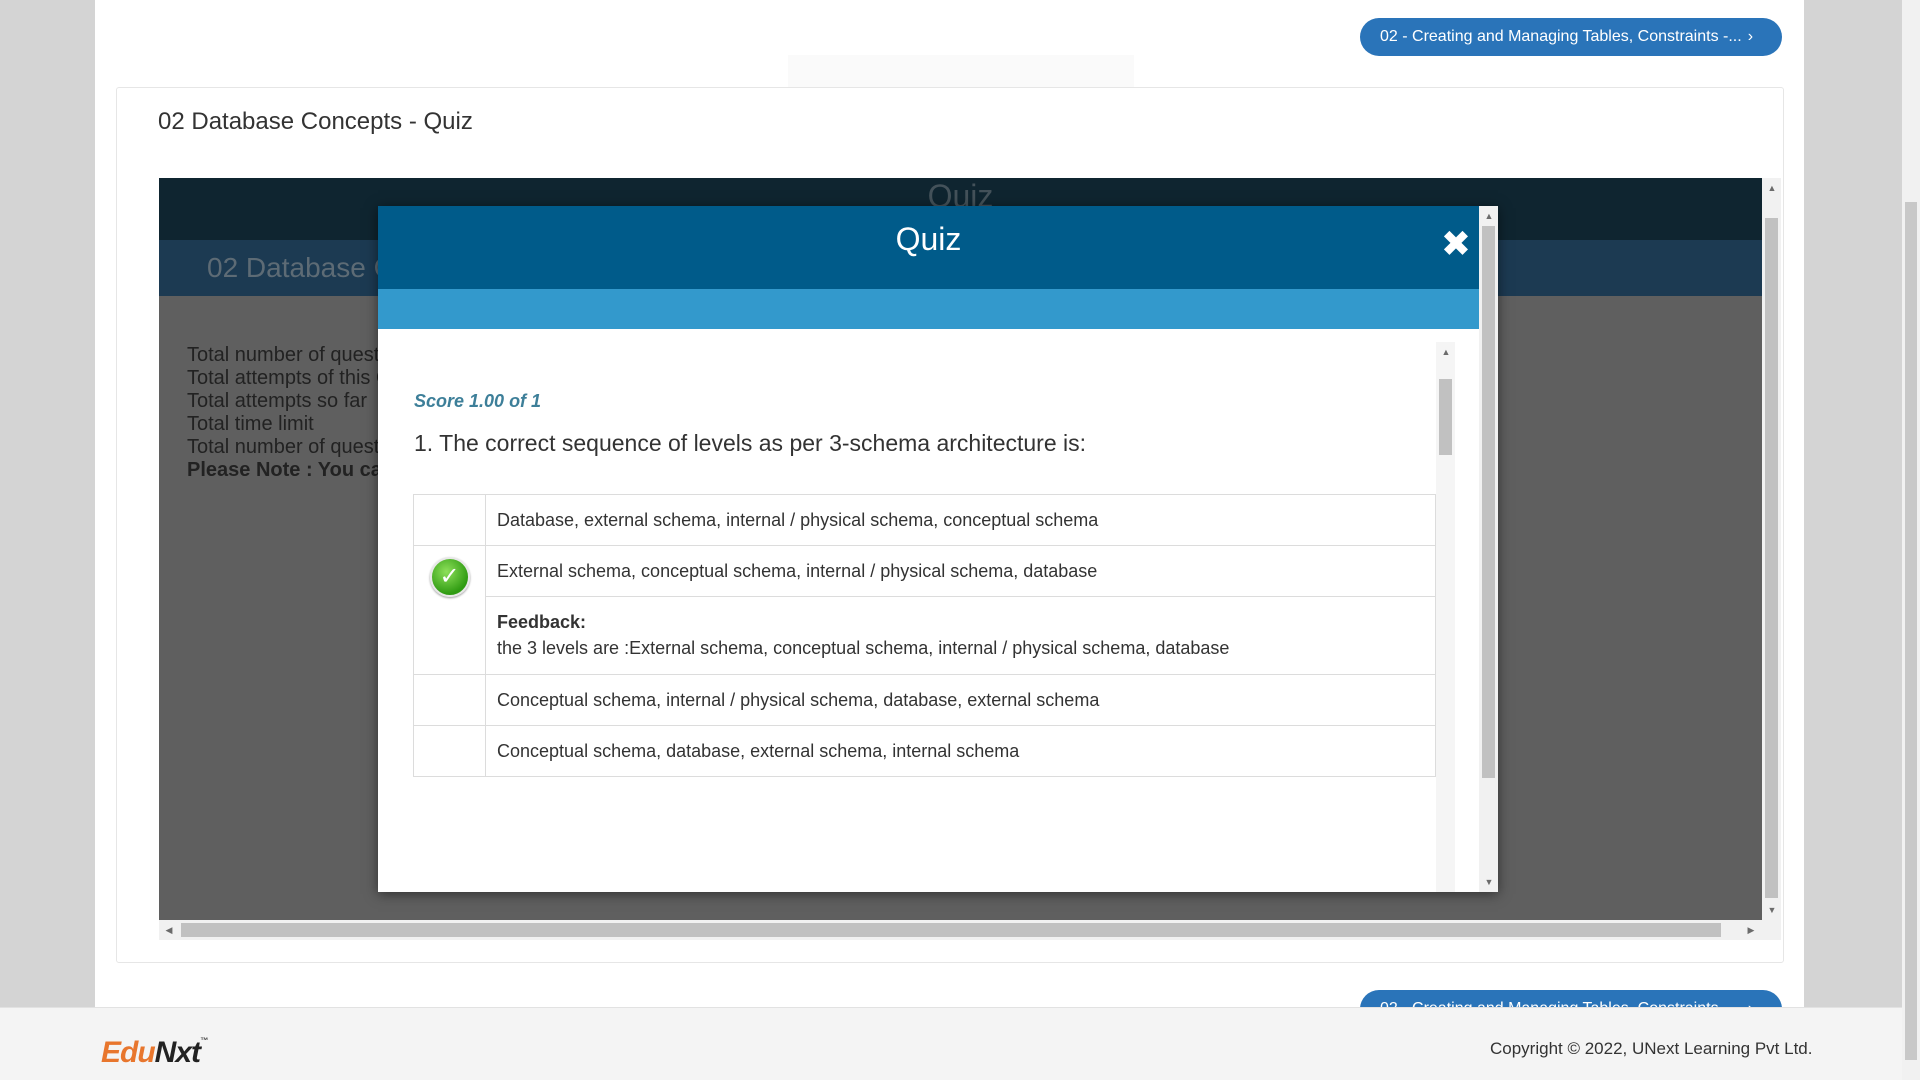 The image size is (1920, 1080). I want to click on content-vertical-scrollbar: ▲, so click(1445, 617).